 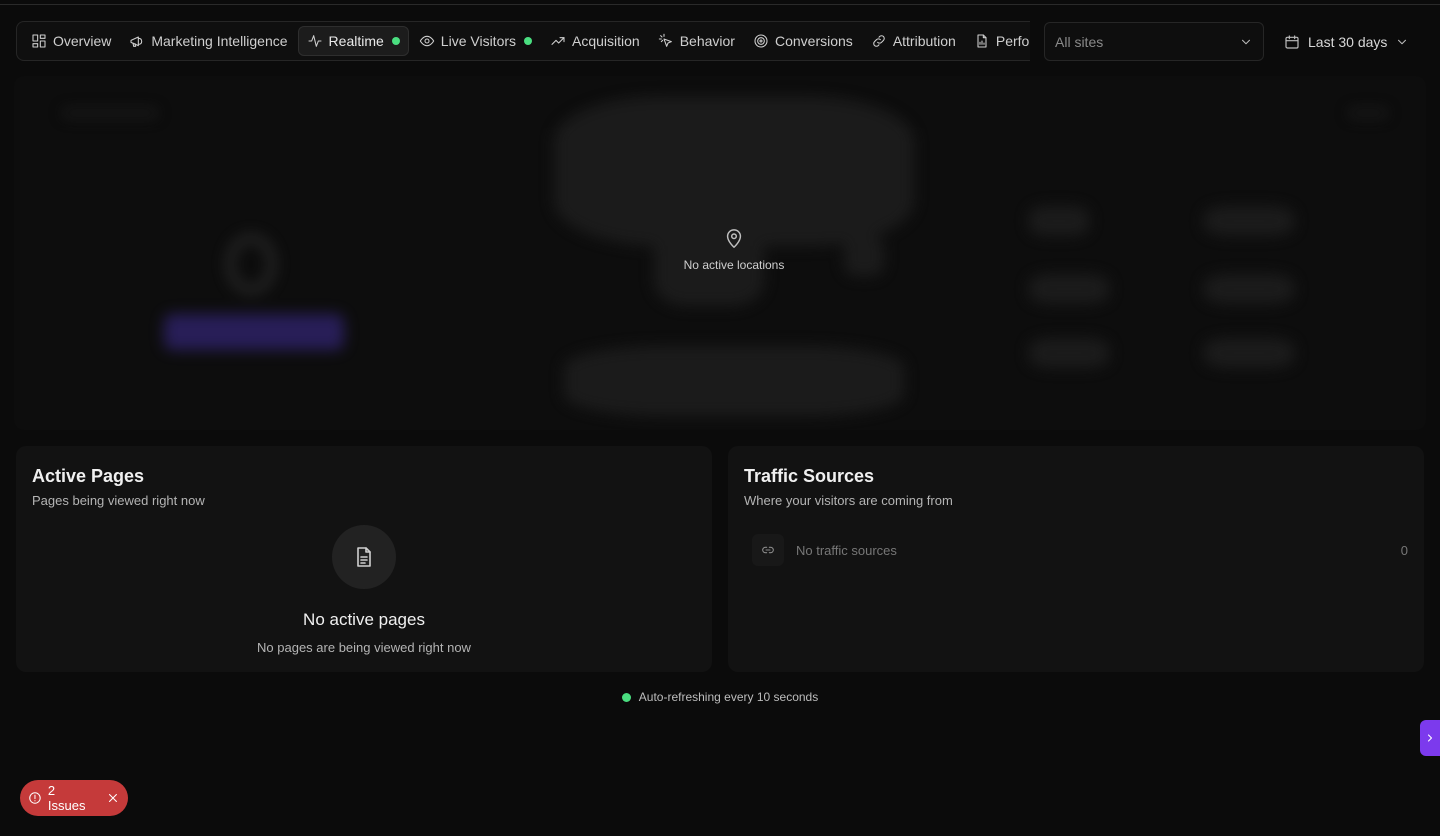 I want to click on tab-label: Perform, so click(x=1012, y=41).